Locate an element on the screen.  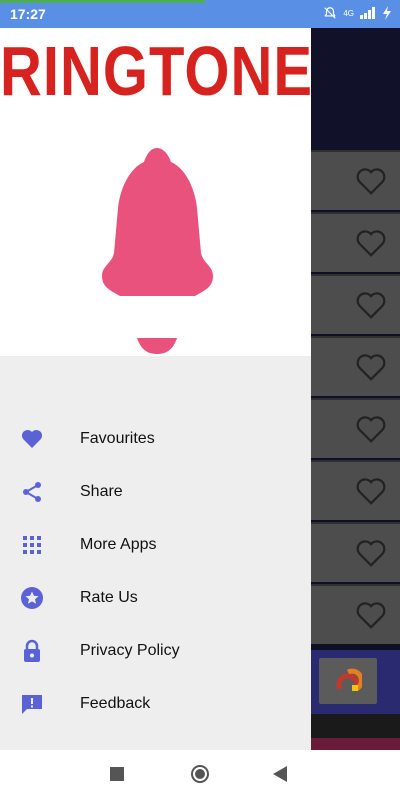
star-circle-icon is located at coordinates (32, 598).